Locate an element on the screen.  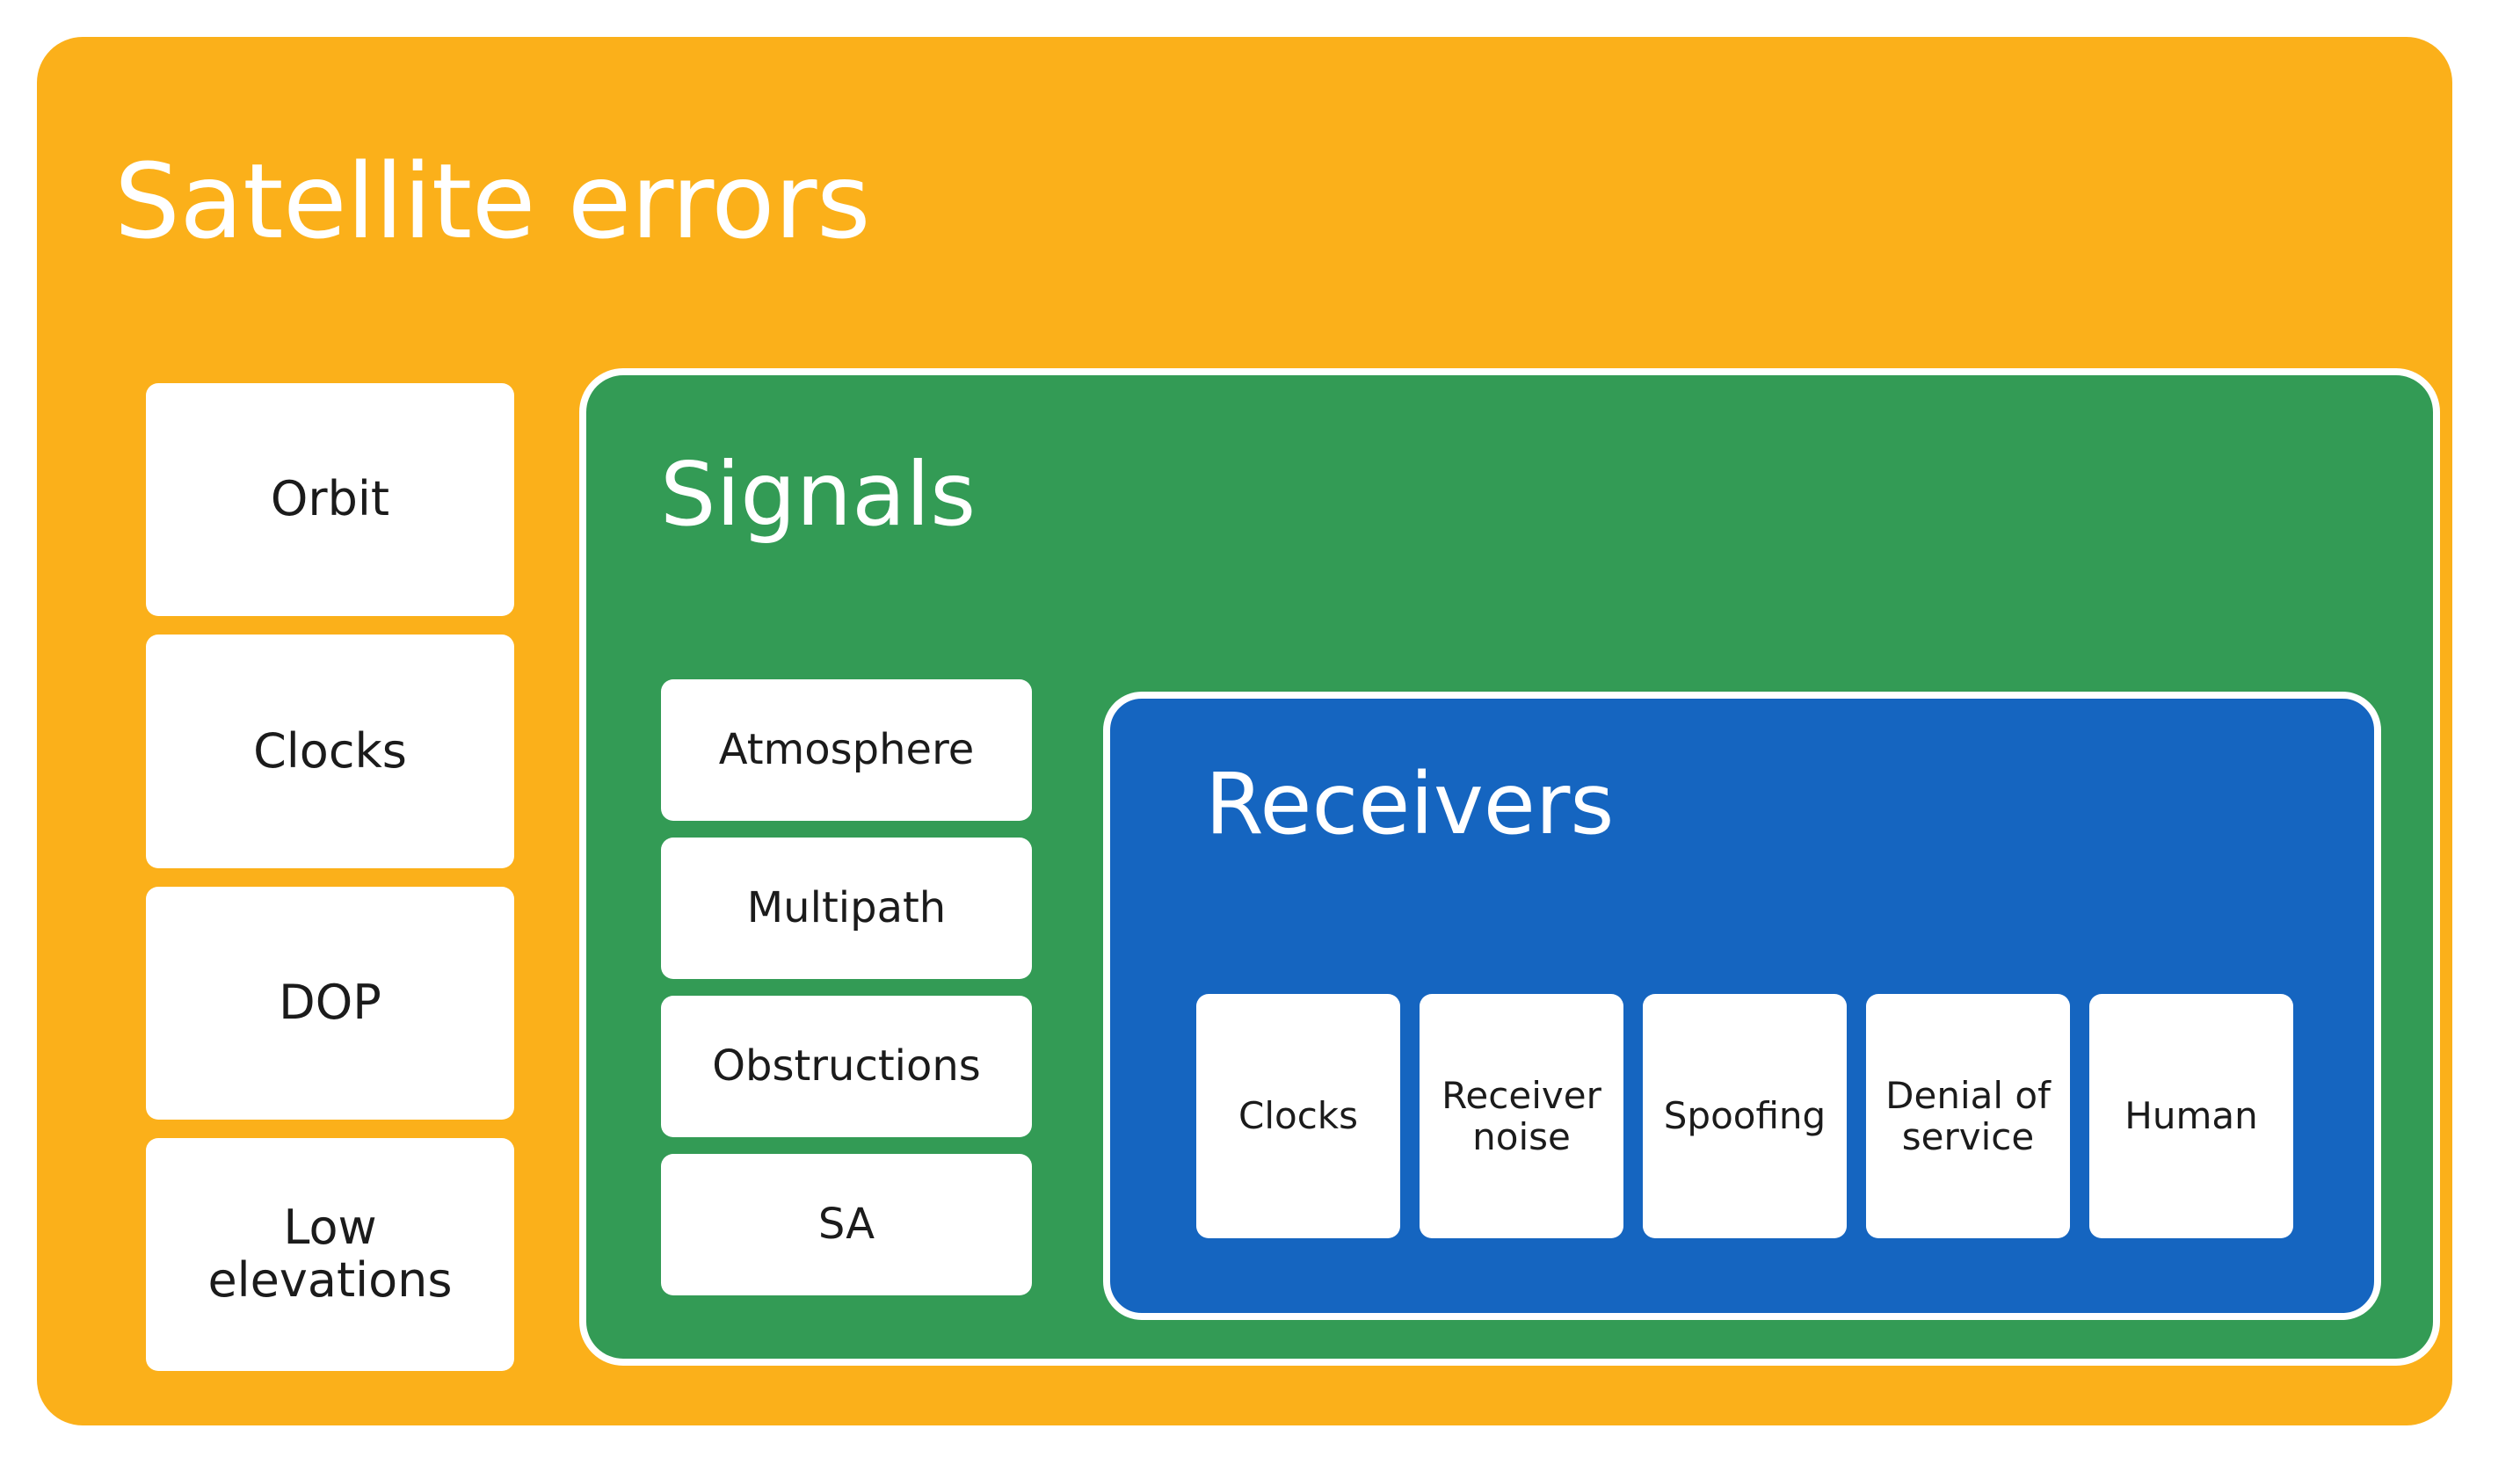
receivers-item-human: Human is located at coordinates (2191, 1116).